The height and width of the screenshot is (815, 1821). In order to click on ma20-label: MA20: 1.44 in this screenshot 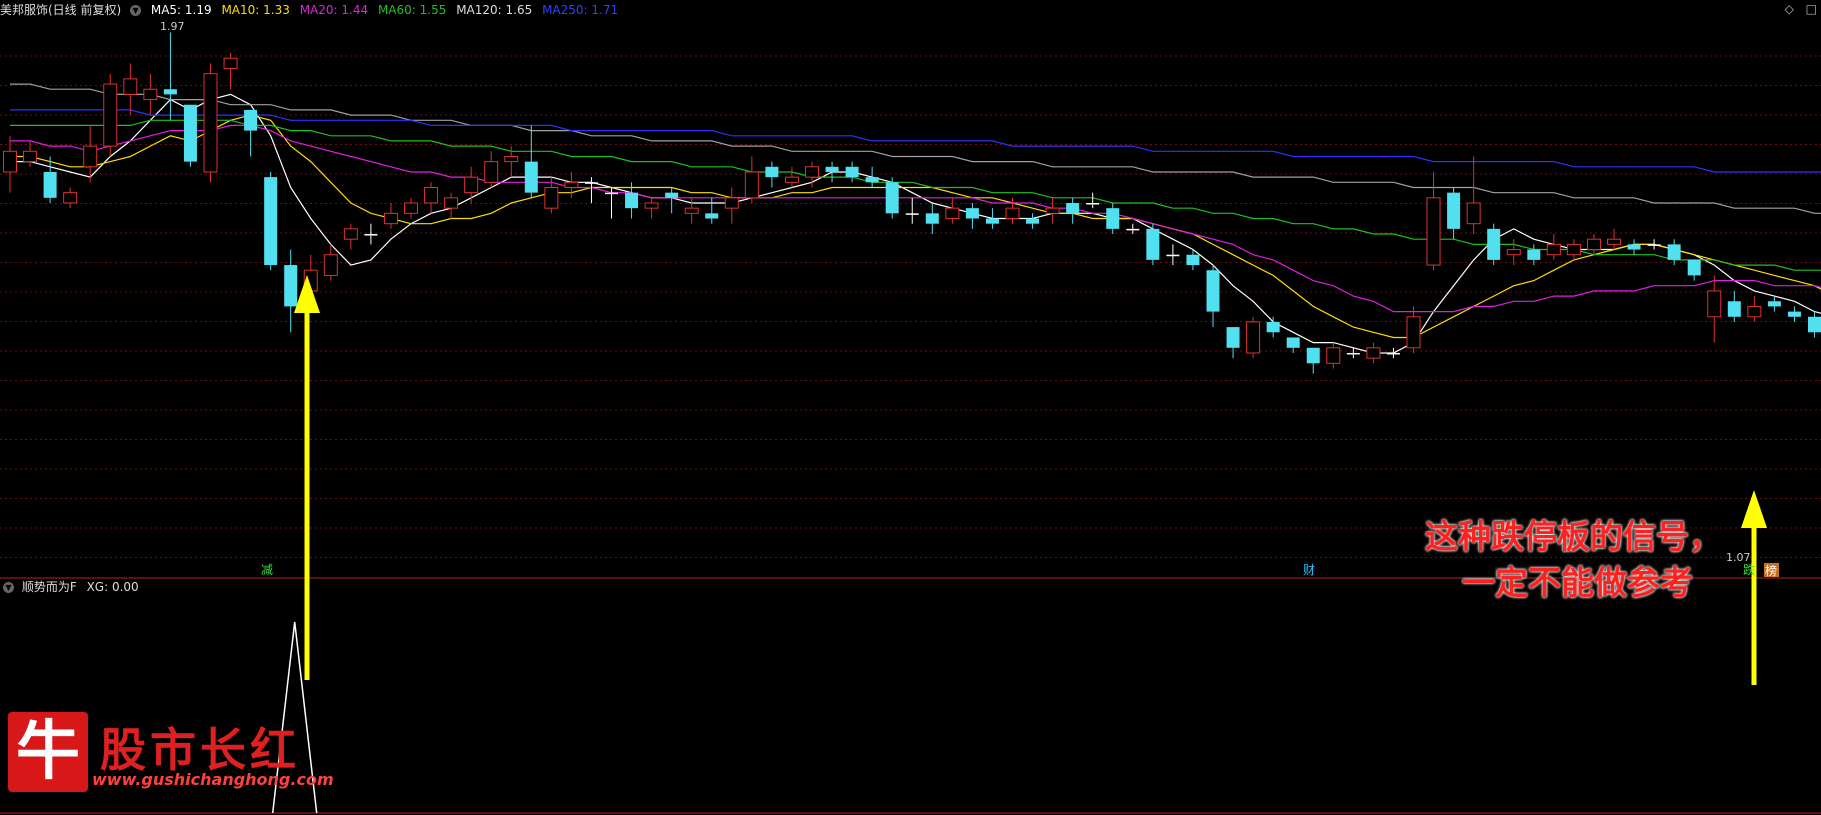, I will do `click(334, 10)`.